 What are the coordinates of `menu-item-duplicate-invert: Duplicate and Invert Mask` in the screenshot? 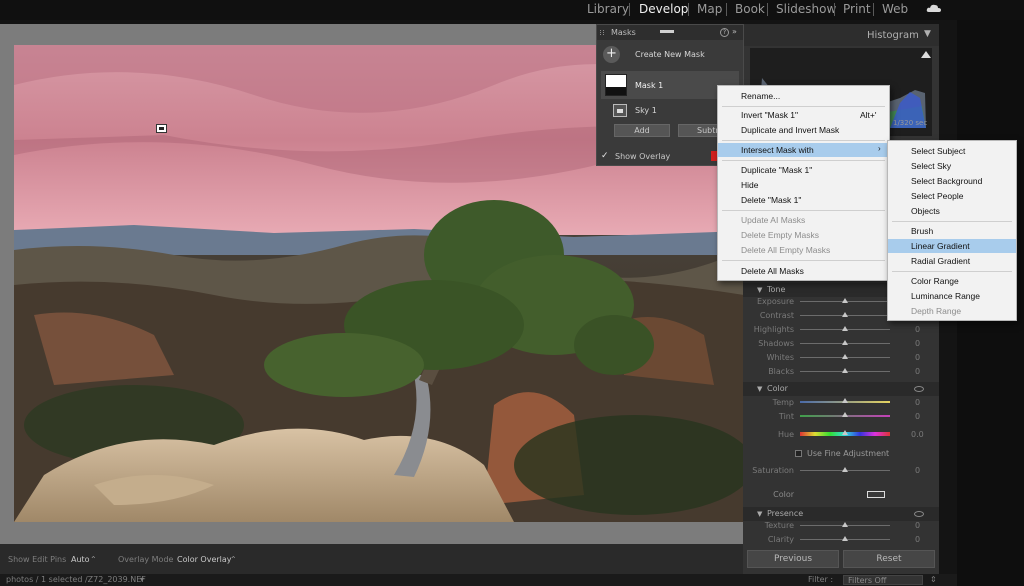 It's located at (803, 130).